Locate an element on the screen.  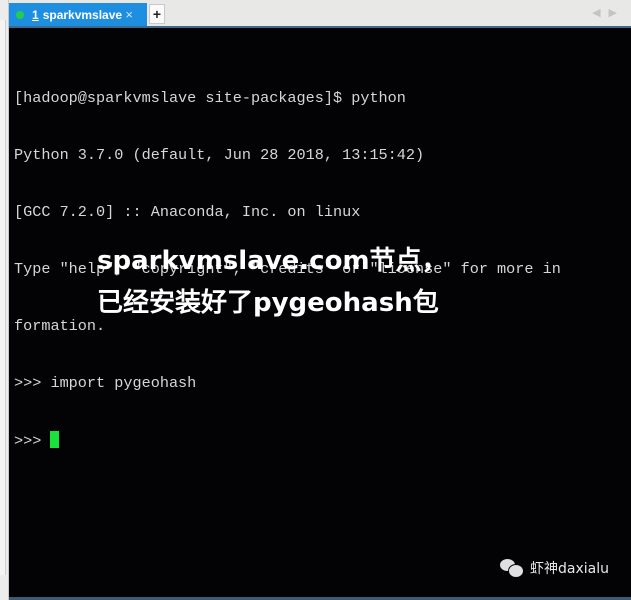
terminal-prompt-line: >>> is located at coordinates (287, 440).